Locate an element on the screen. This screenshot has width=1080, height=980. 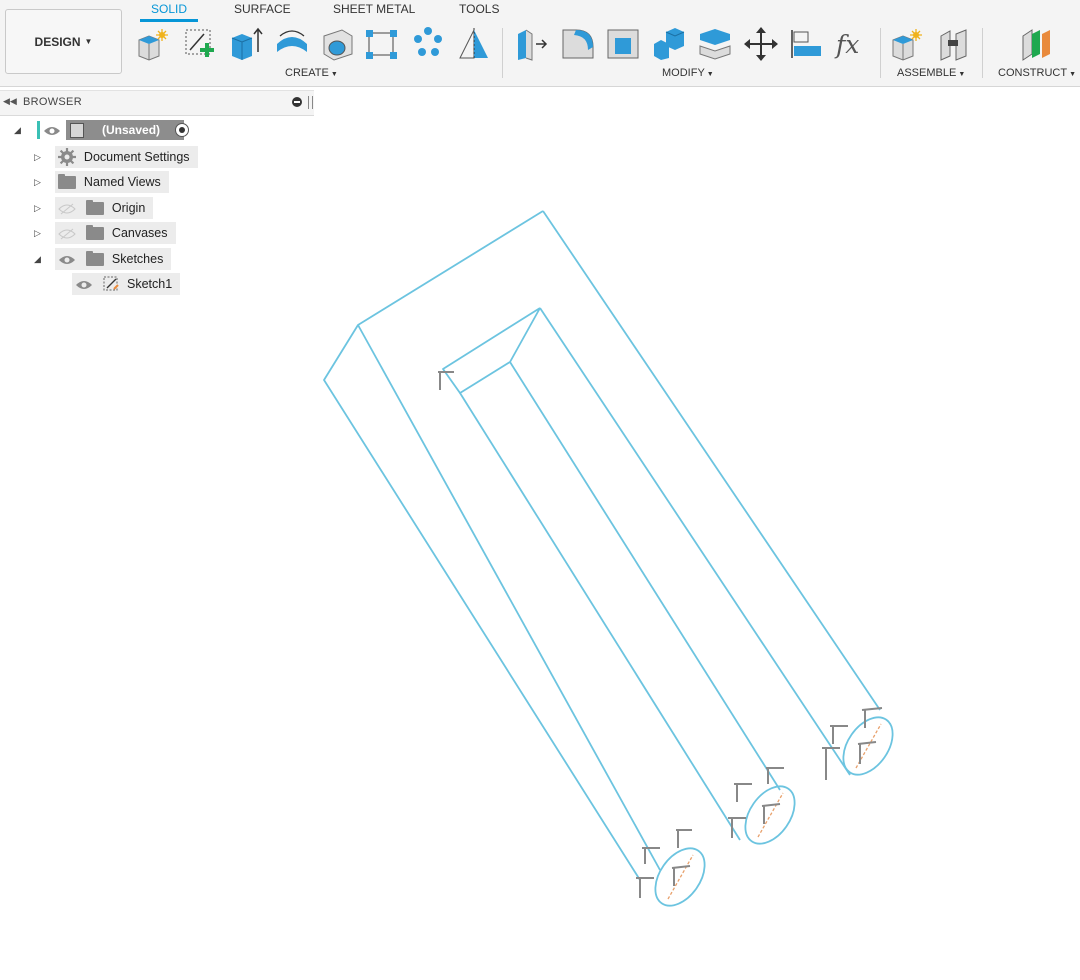
rectangular-pattern-icon is located at coordinates (382, 44).